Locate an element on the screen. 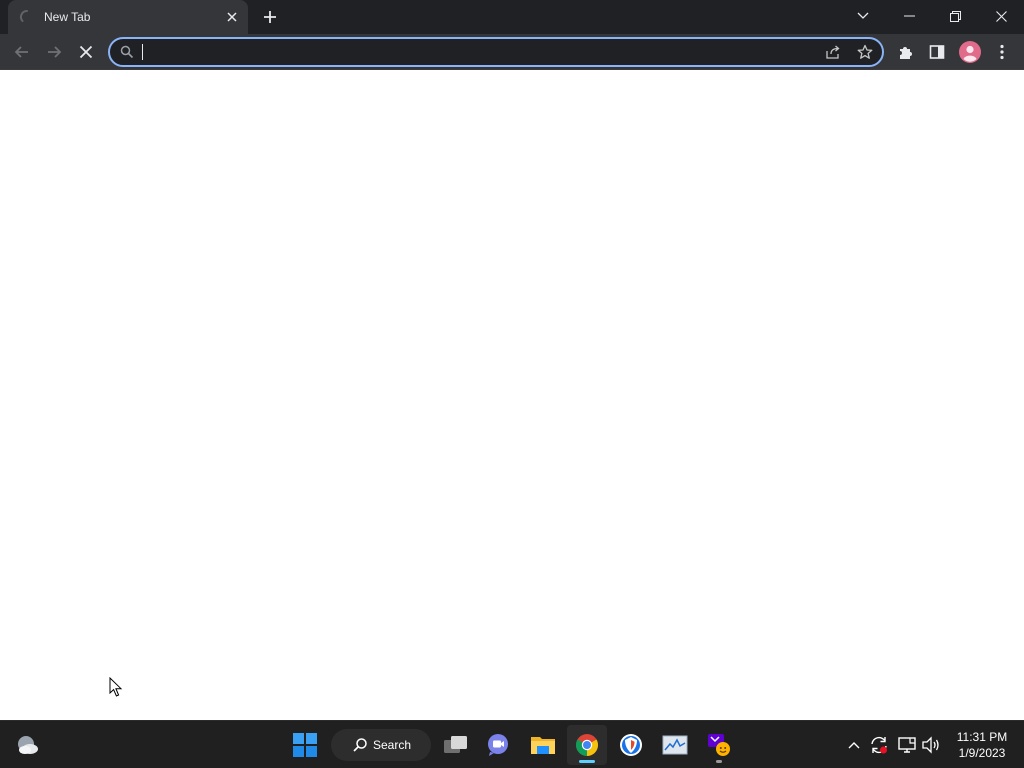  chrome-button is located at coordinates (587, 745).